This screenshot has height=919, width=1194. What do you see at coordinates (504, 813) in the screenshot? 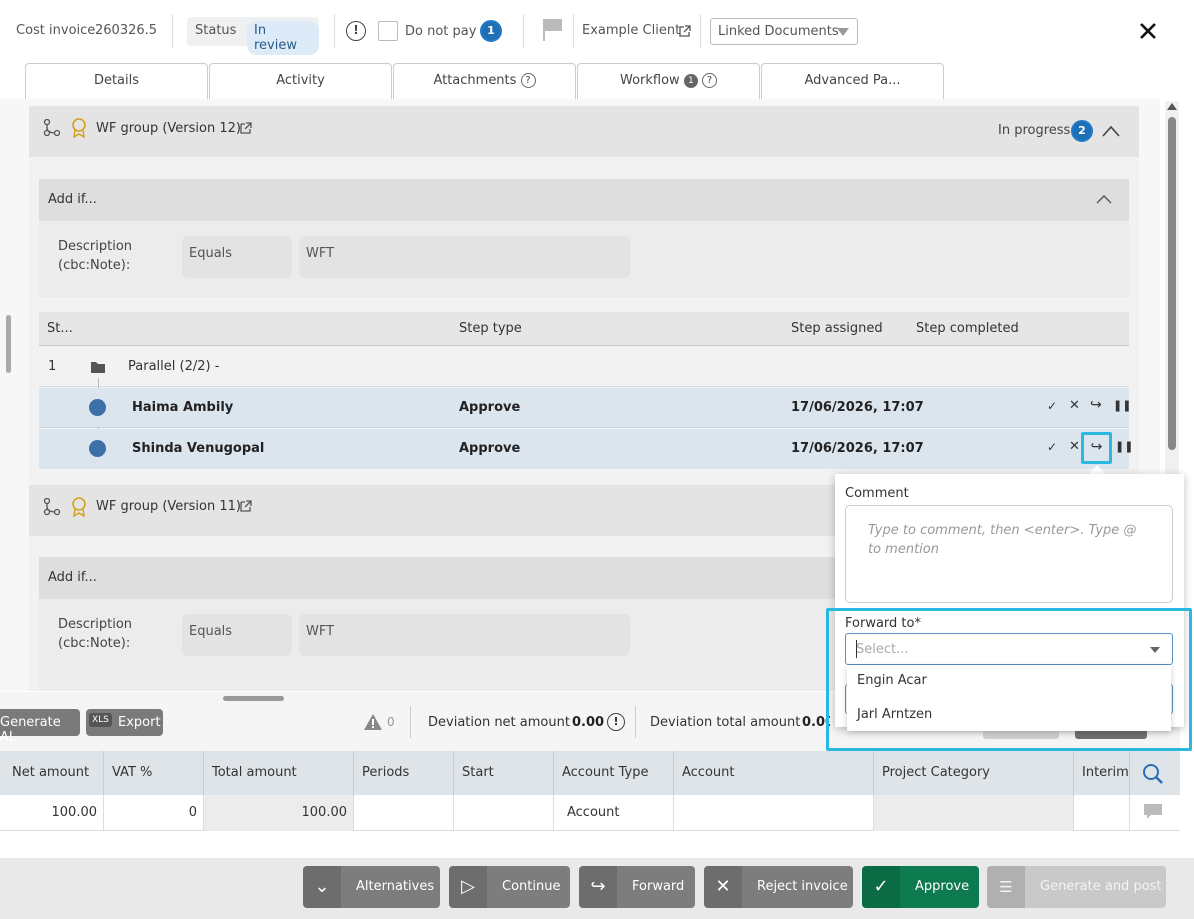
I see `cell-start` at bounding box center [504, 813].